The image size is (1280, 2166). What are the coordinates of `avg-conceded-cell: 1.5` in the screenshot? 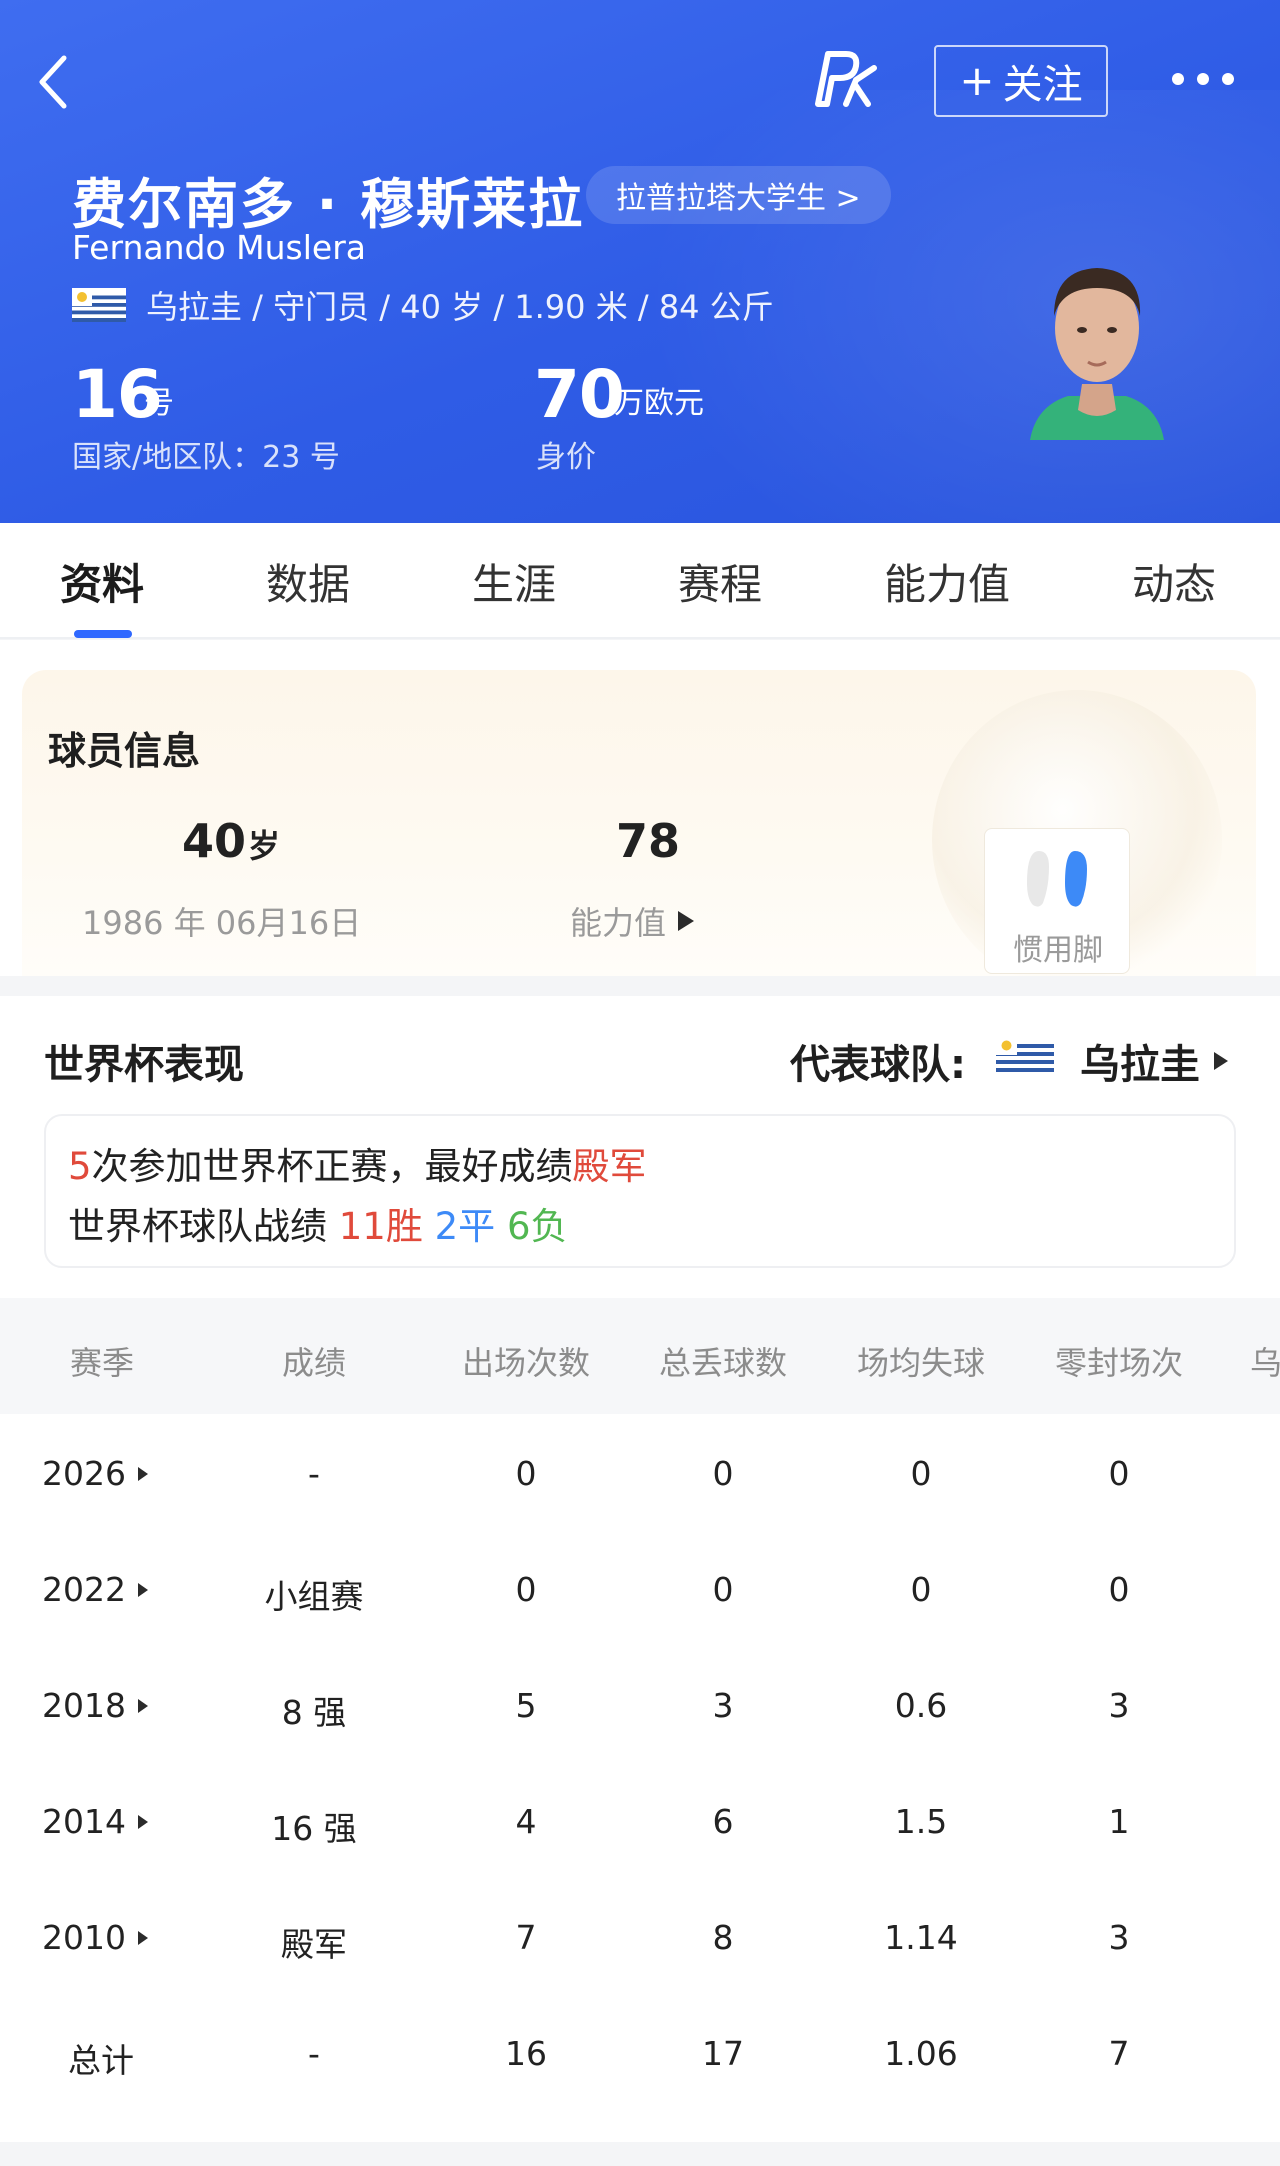 It's located at (921, 1821).